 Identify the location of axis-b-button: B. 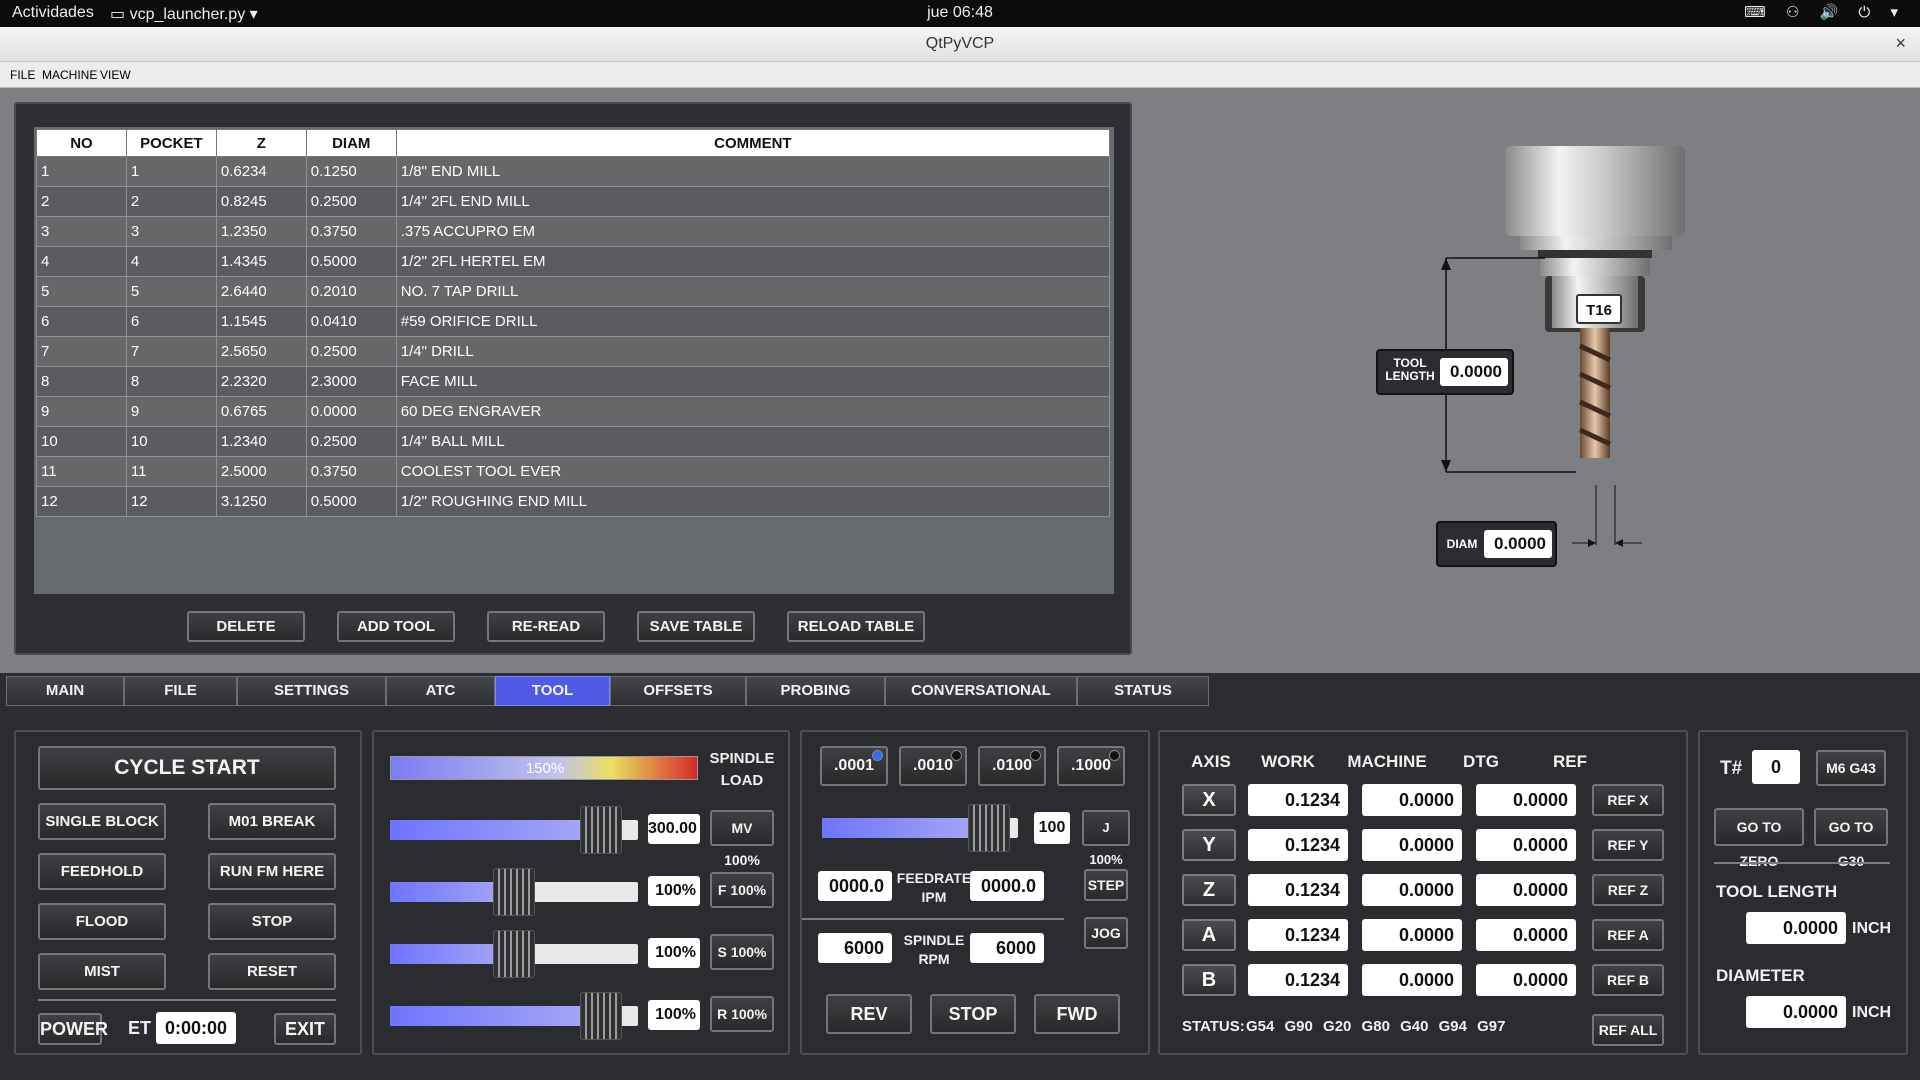
(1209, 980).